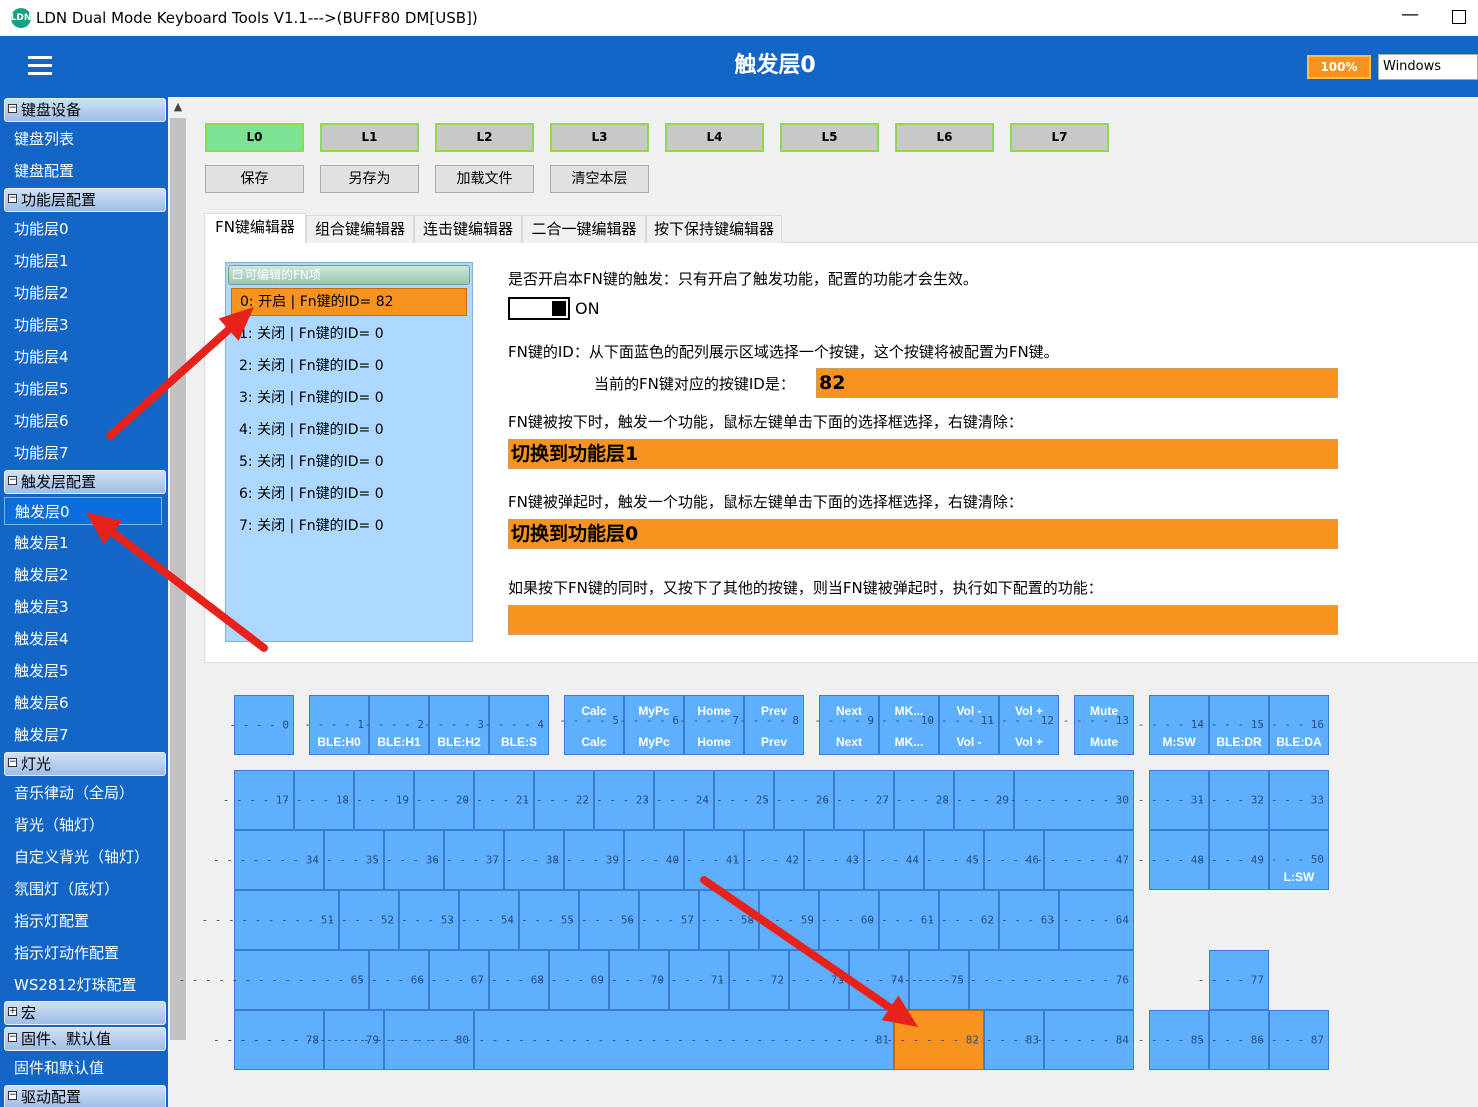  I want to click on scroll-up-icon: ▲, so click(178, 107).